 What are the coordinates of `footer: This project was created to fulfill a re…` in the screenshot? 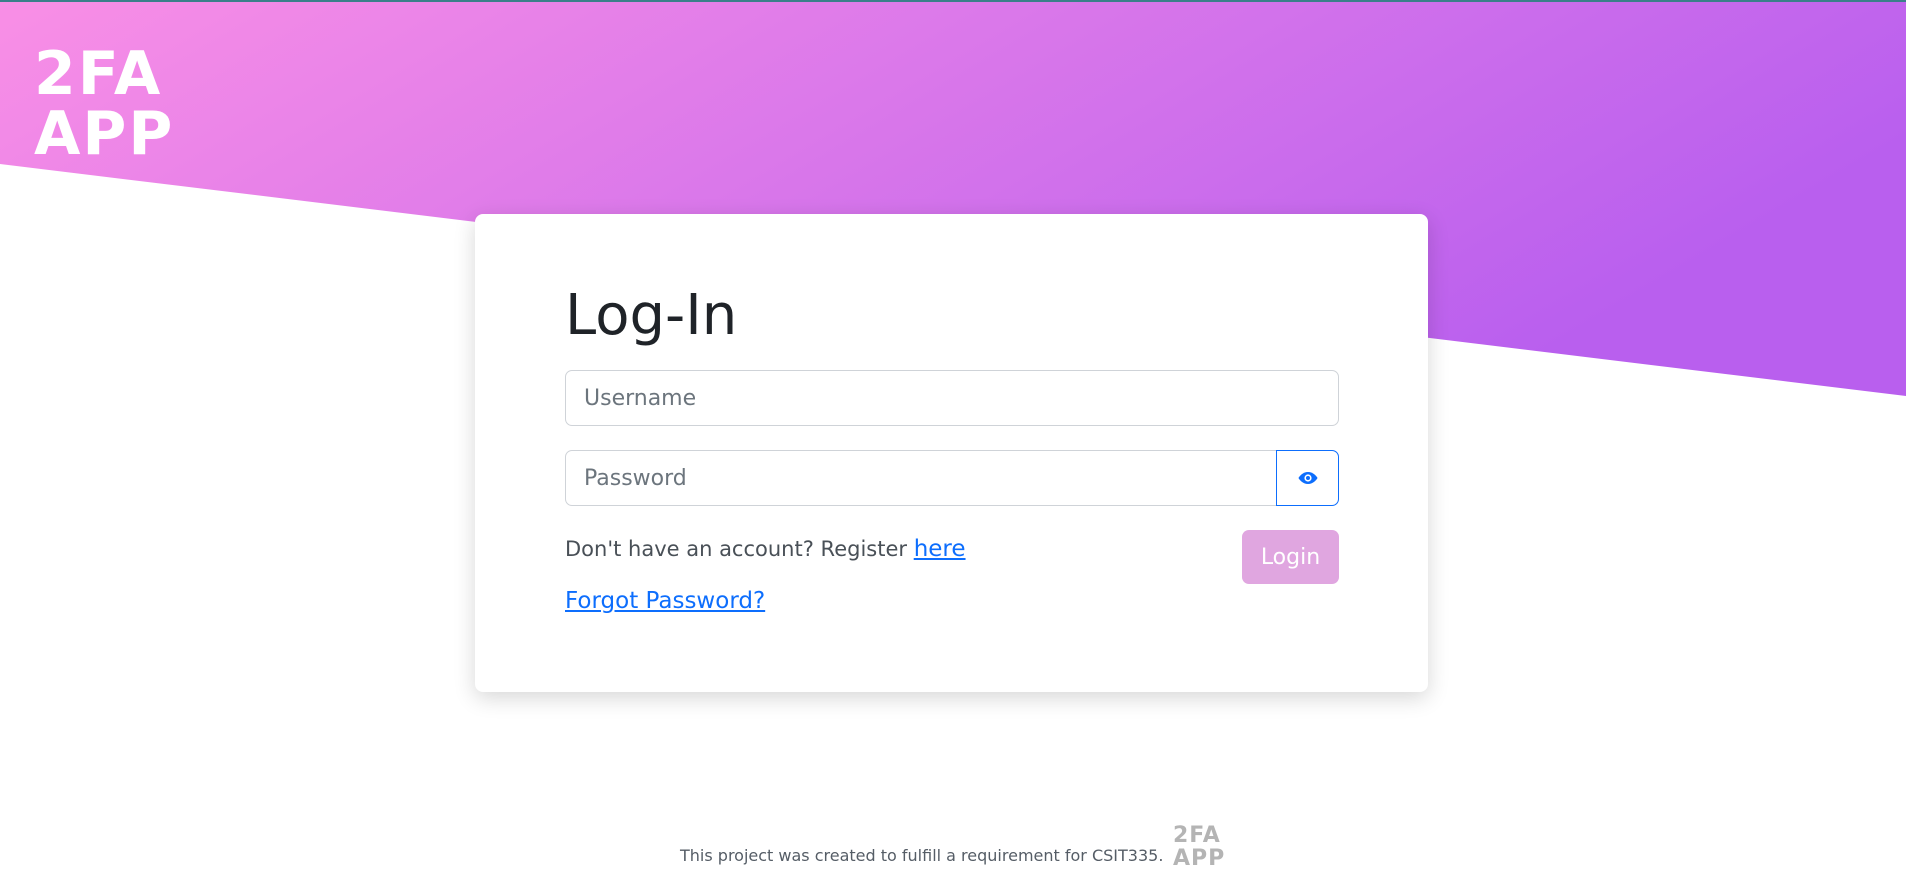 It's located at (958, 844).